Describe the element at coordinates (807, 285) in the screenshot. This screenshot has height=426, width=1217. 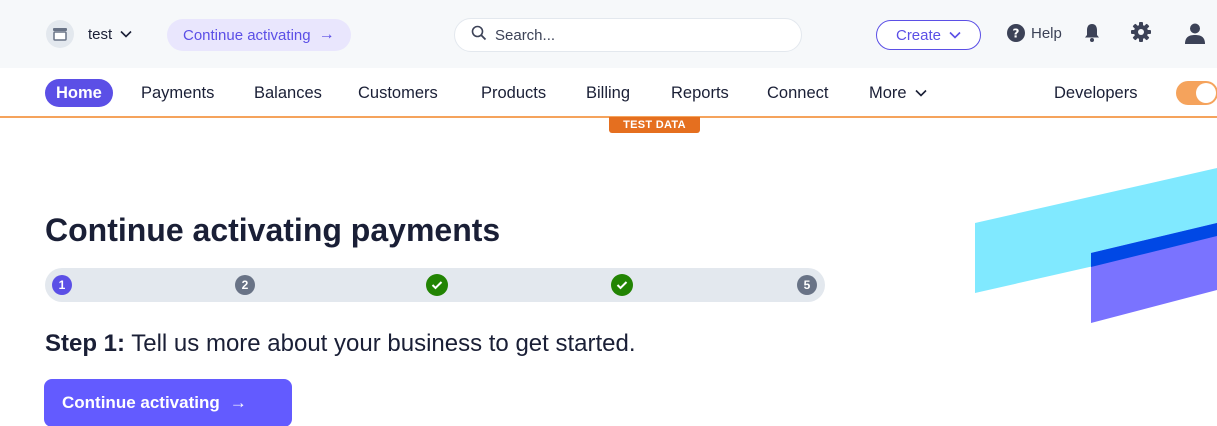
I see `step-5-indicator: 5` at that location.